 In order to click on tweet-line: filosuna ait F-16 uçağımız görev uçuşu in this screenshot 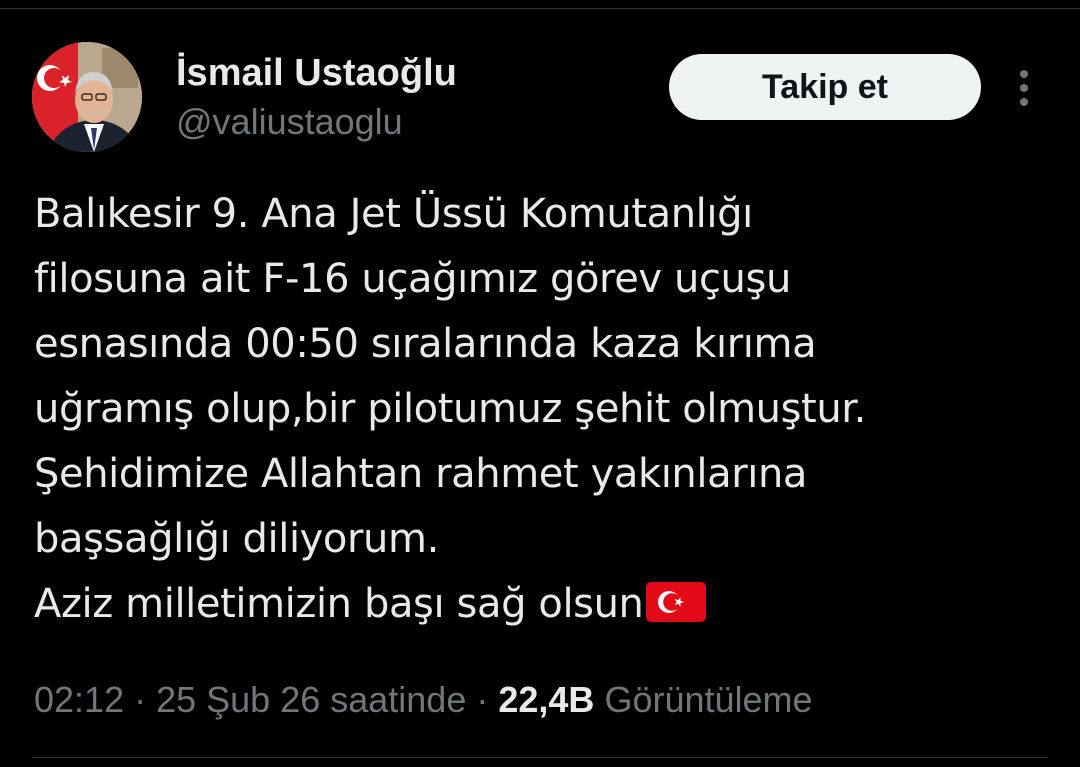, I will do `click(412, 279)`.